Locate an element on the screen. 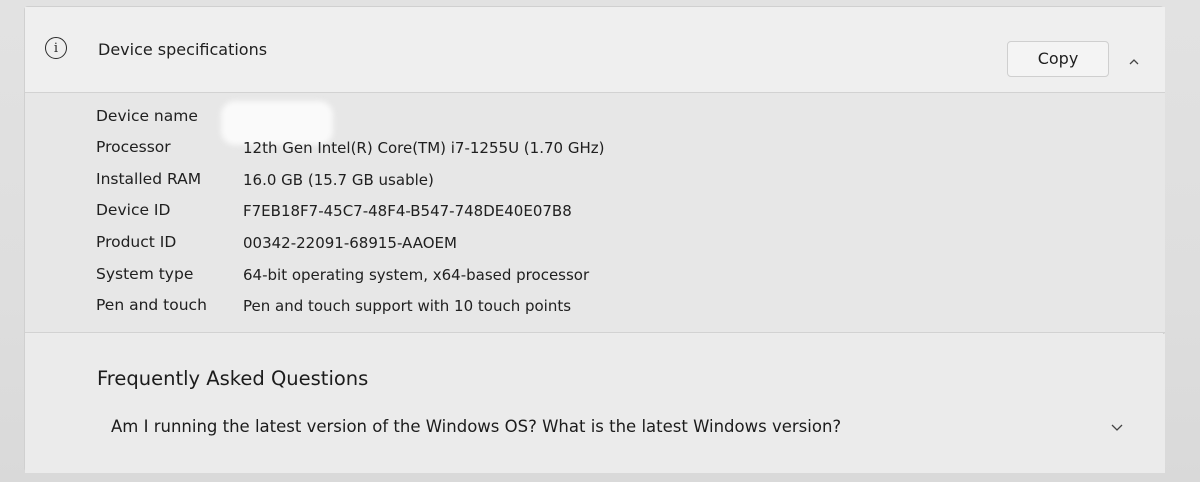 The height and width of the screenshot is (482, 1200). spec-label: Product ID is located at coordinates (136, 242).